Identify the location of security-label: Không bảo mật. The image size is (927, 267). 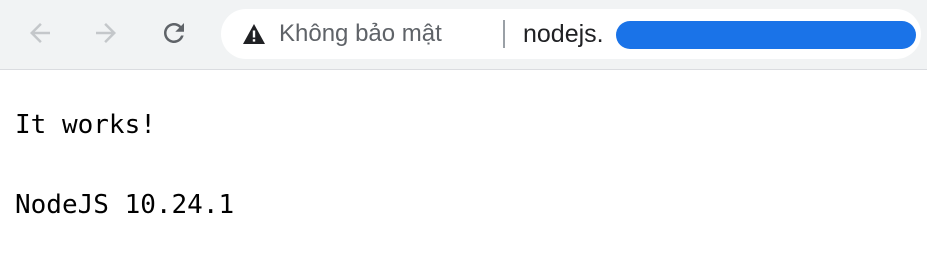
(360, 33).